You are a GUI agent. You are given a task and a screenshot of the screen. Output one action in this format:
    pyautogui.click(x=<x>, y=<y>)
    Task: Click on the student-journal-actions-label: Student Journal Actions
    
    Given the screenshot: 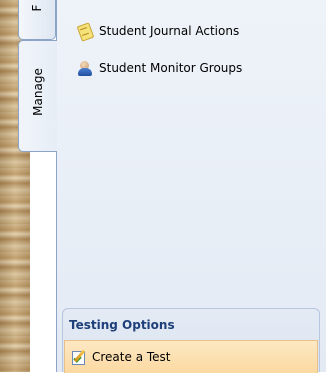 What is the action you would take?
    pyautogui.click(x=169, y=31)
    